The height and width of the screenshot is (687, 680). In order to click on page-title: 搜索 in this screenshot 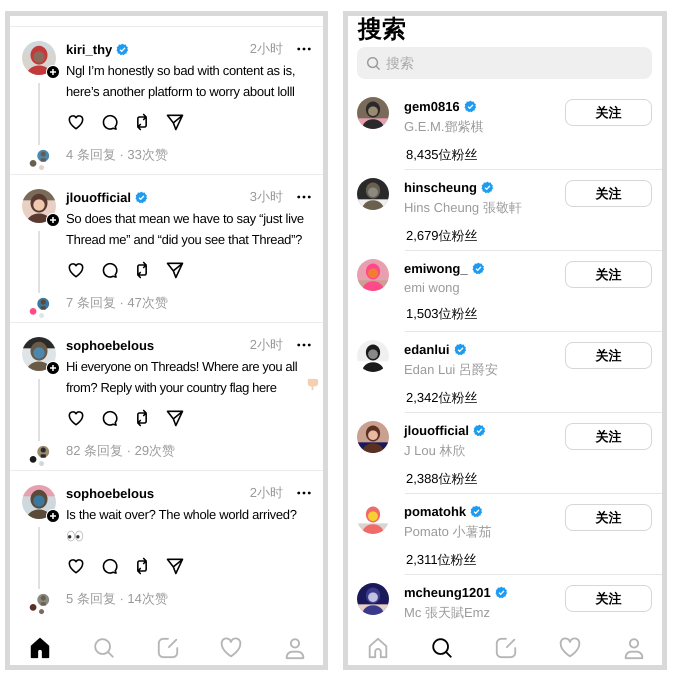, I will do `click(382, 30)`.